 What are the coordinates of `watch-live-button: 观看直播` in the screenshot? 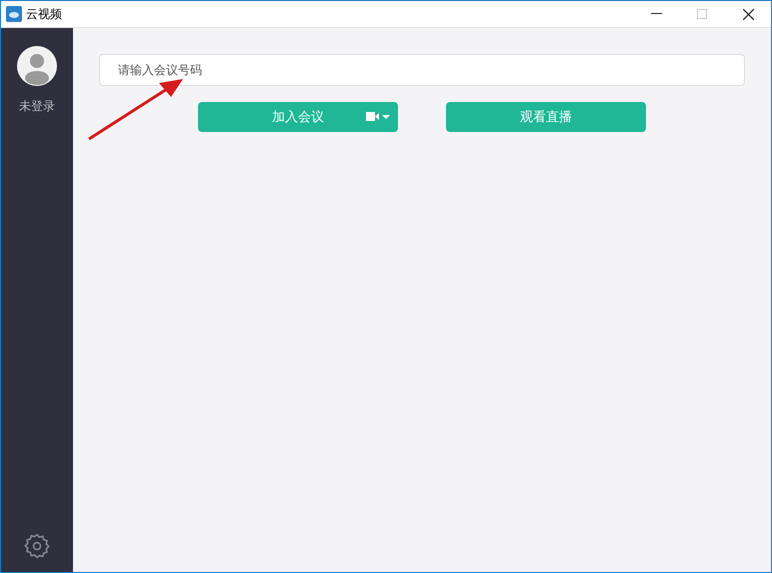 It's located at (546, 117).